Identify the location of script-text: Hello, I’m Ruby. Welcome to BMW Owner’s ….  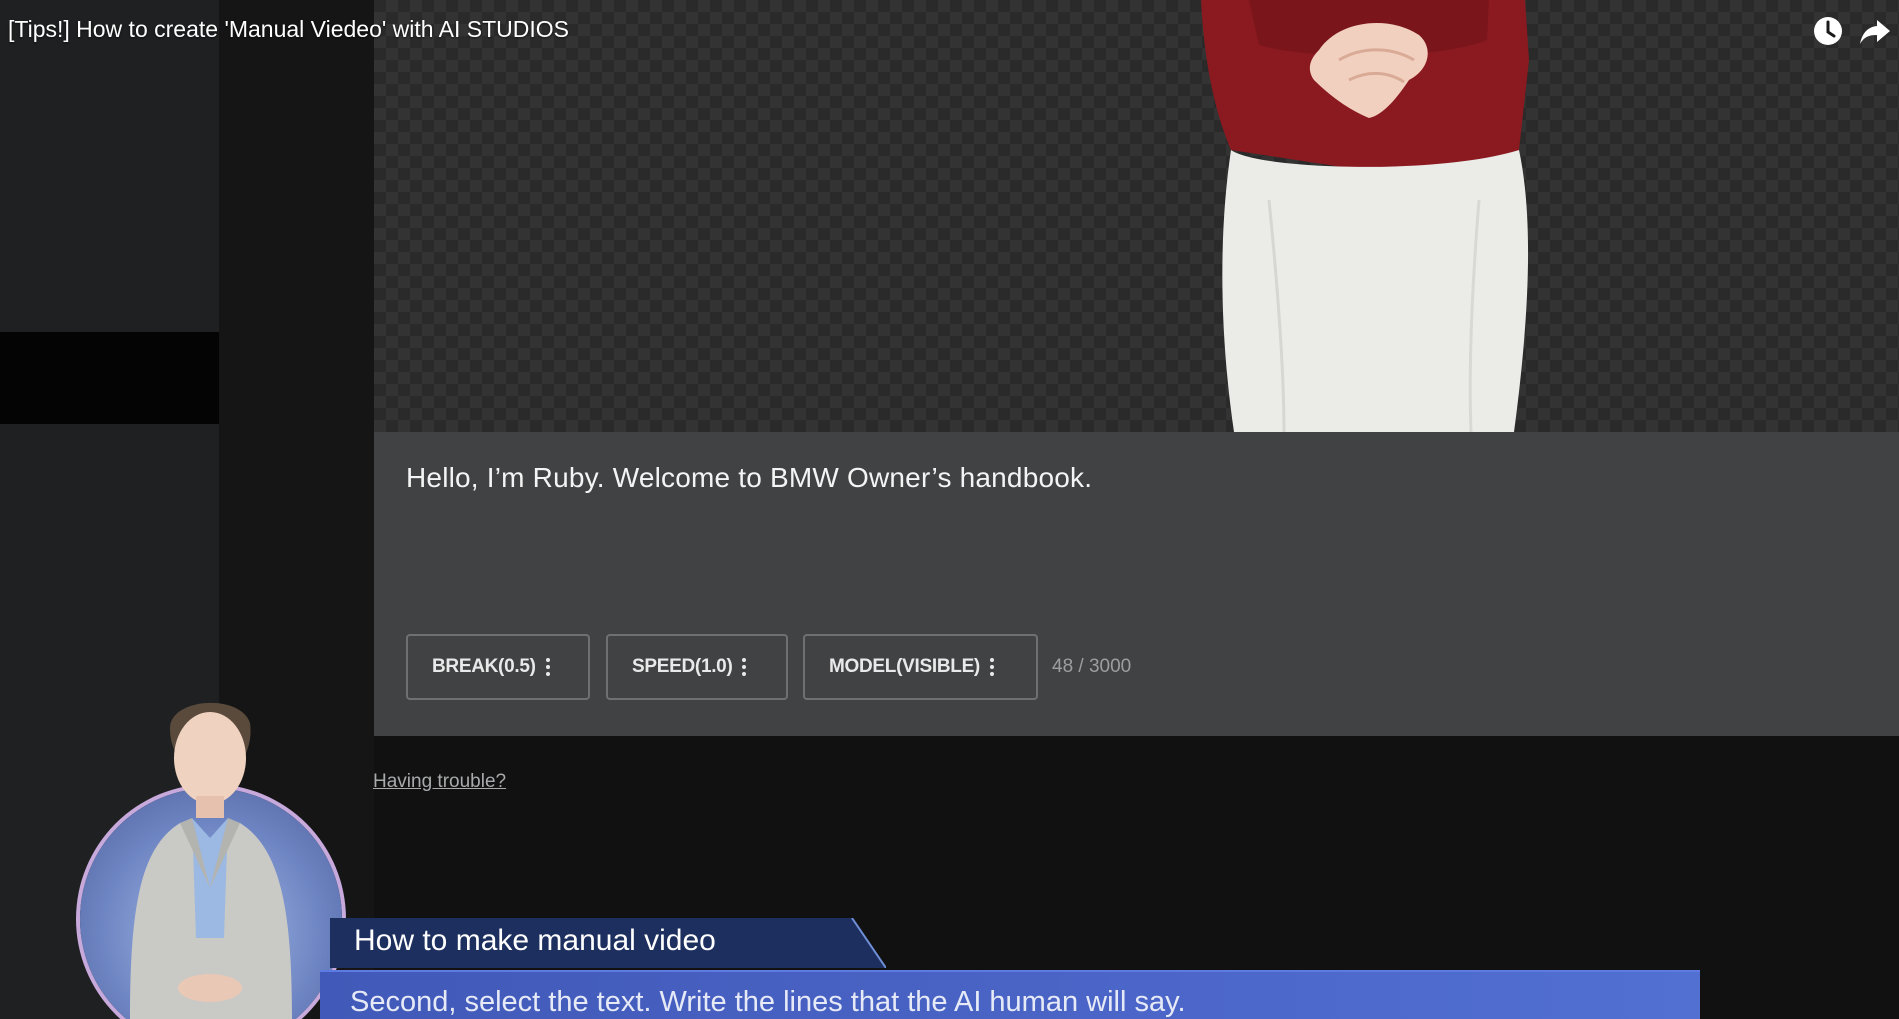
(749, 478).